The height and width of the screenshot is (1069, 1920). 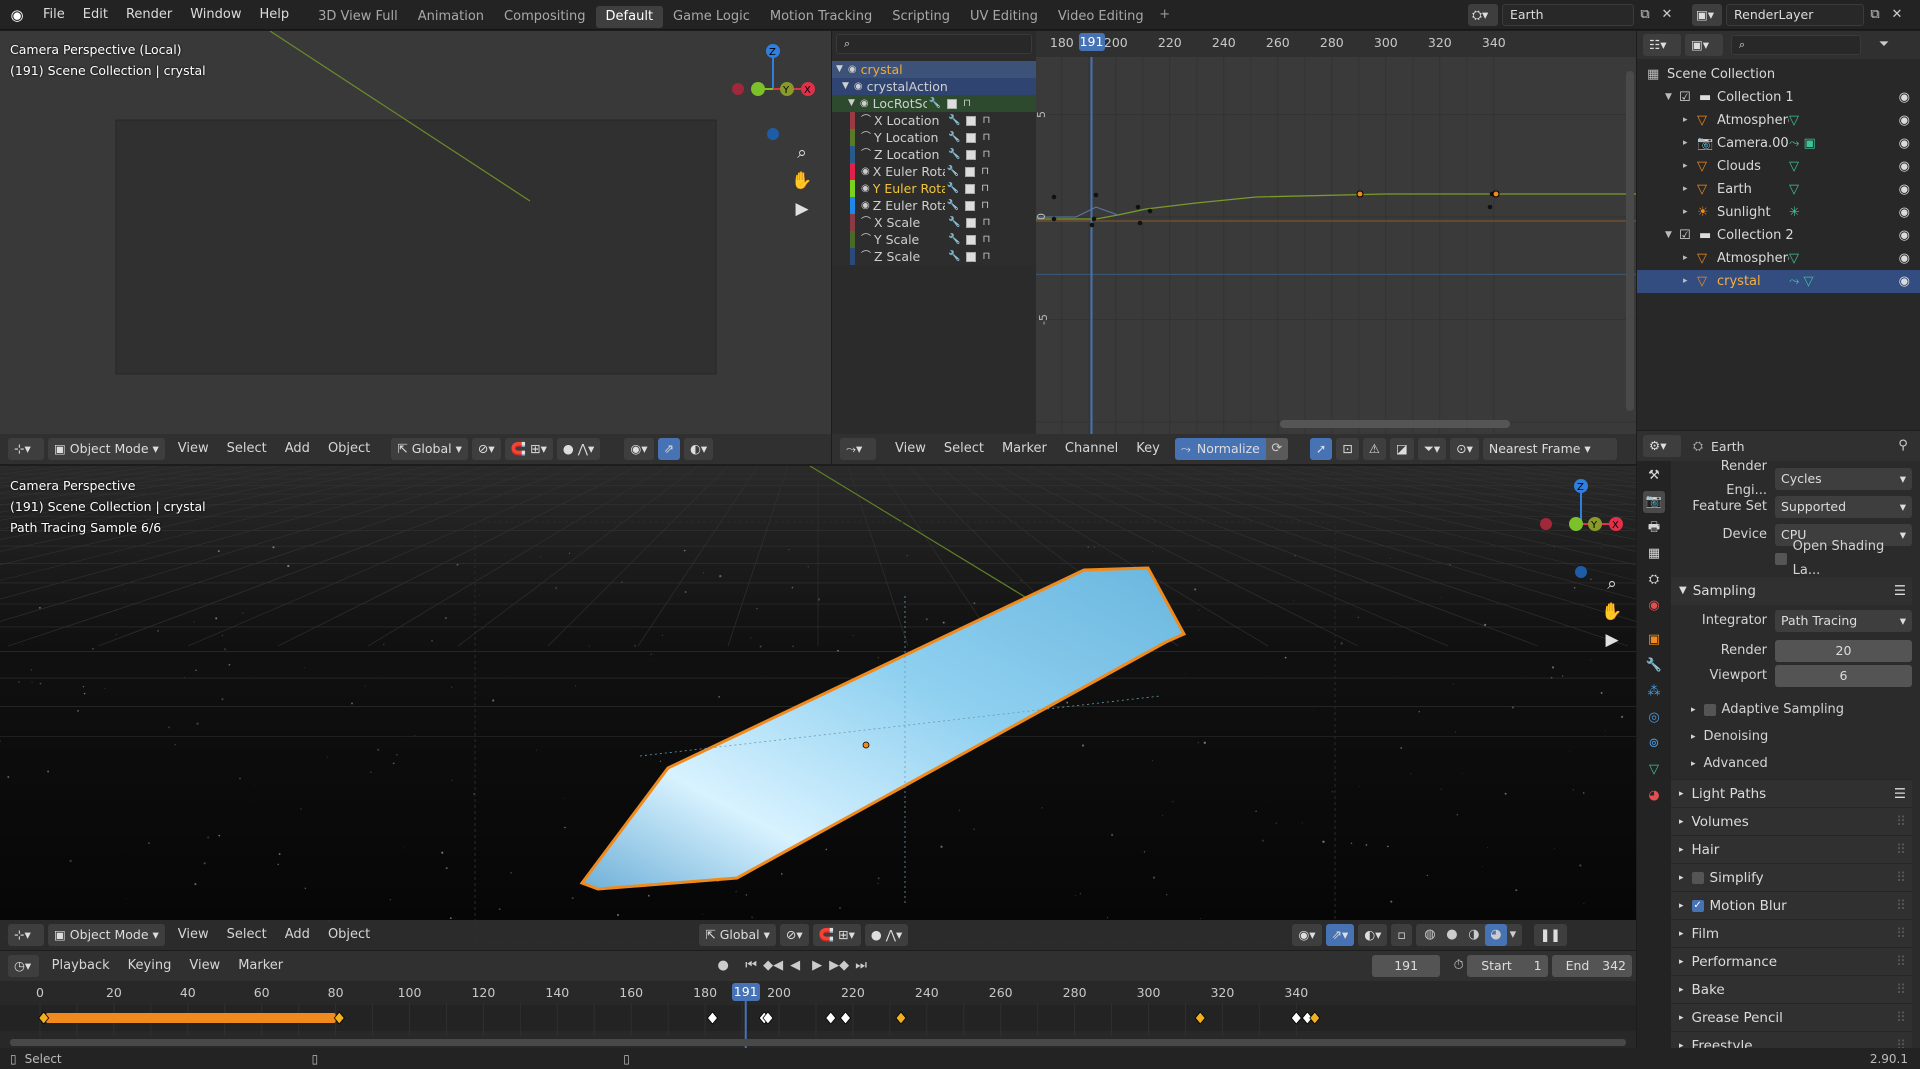 I want to click on record-icon: ●, so click(x=723, y=966).